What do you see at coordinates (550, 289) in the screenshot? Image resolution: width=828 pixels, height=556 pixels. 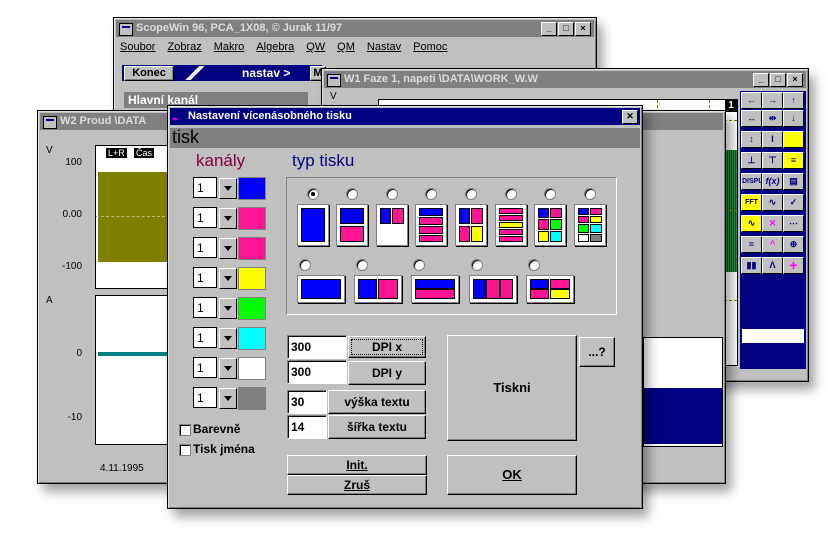 I see `layout-13-icon` at bounding box center [550, 289].